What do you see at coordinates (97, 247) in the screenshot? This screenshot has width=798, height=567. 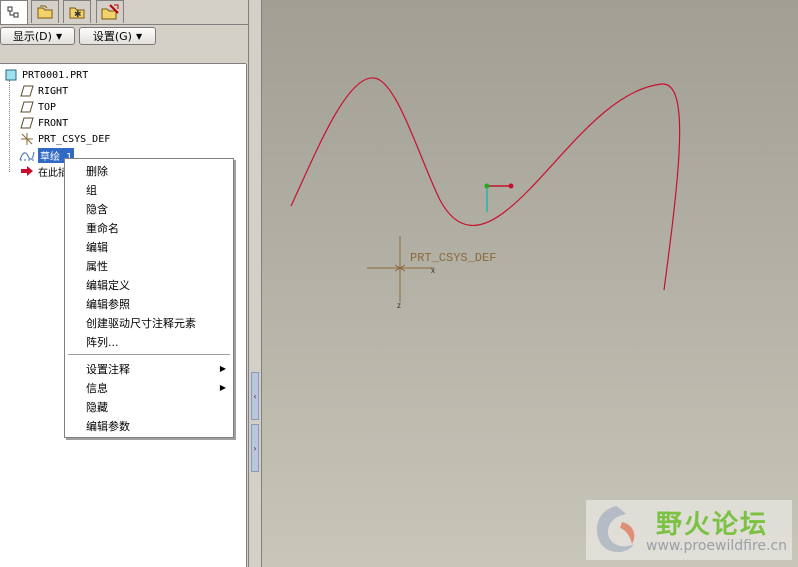 I see `menu-item-label: 编辑` at bounding box center [97, 247].